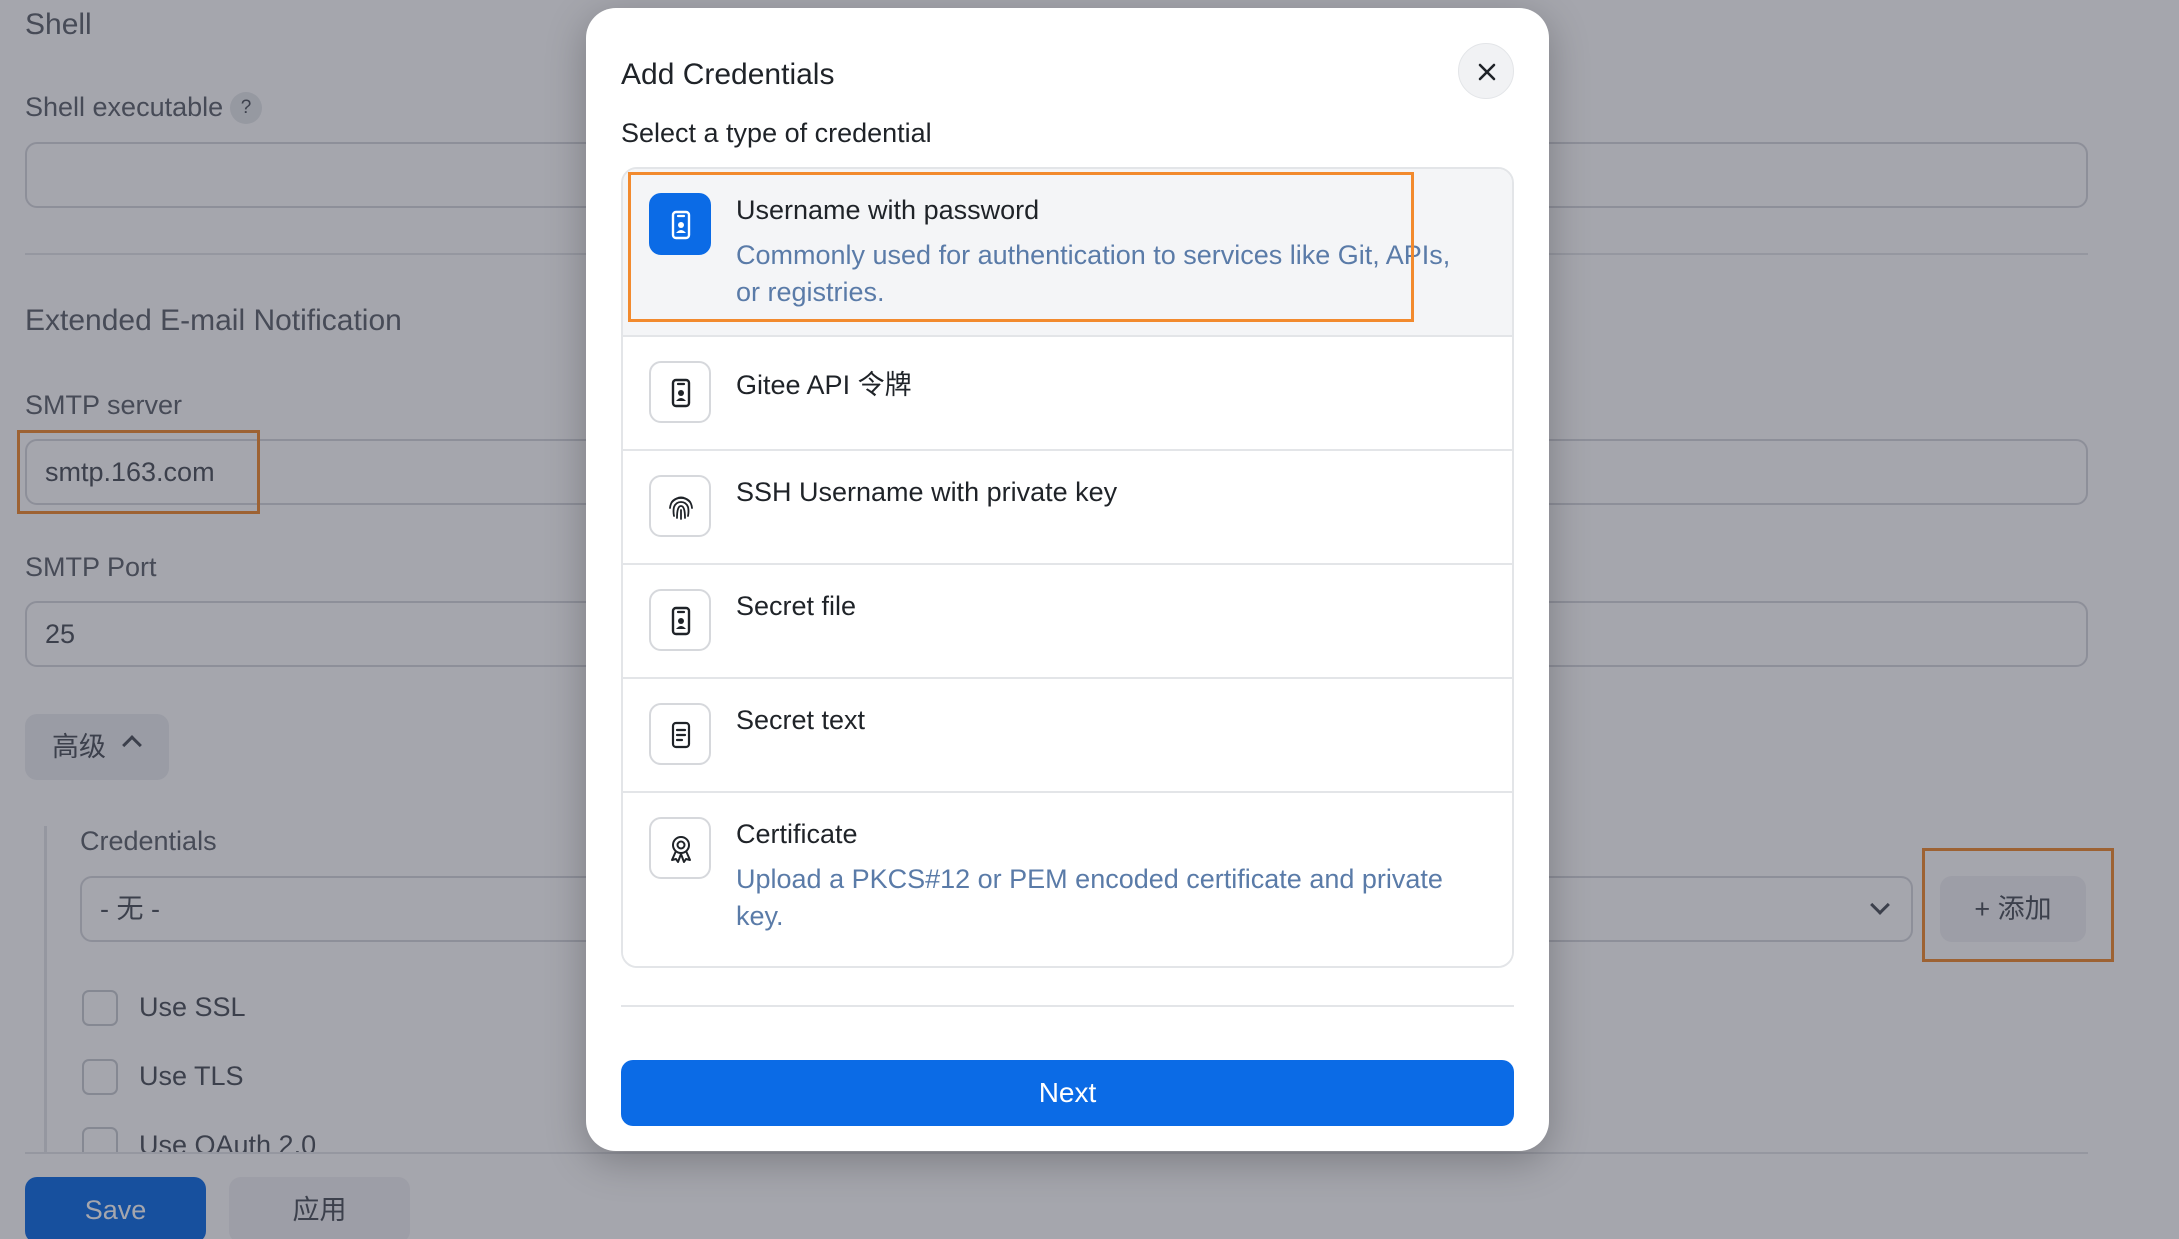  Describe the element at coordinates (680, 848) in the screenshot. I see `certificate-icon` at that location.